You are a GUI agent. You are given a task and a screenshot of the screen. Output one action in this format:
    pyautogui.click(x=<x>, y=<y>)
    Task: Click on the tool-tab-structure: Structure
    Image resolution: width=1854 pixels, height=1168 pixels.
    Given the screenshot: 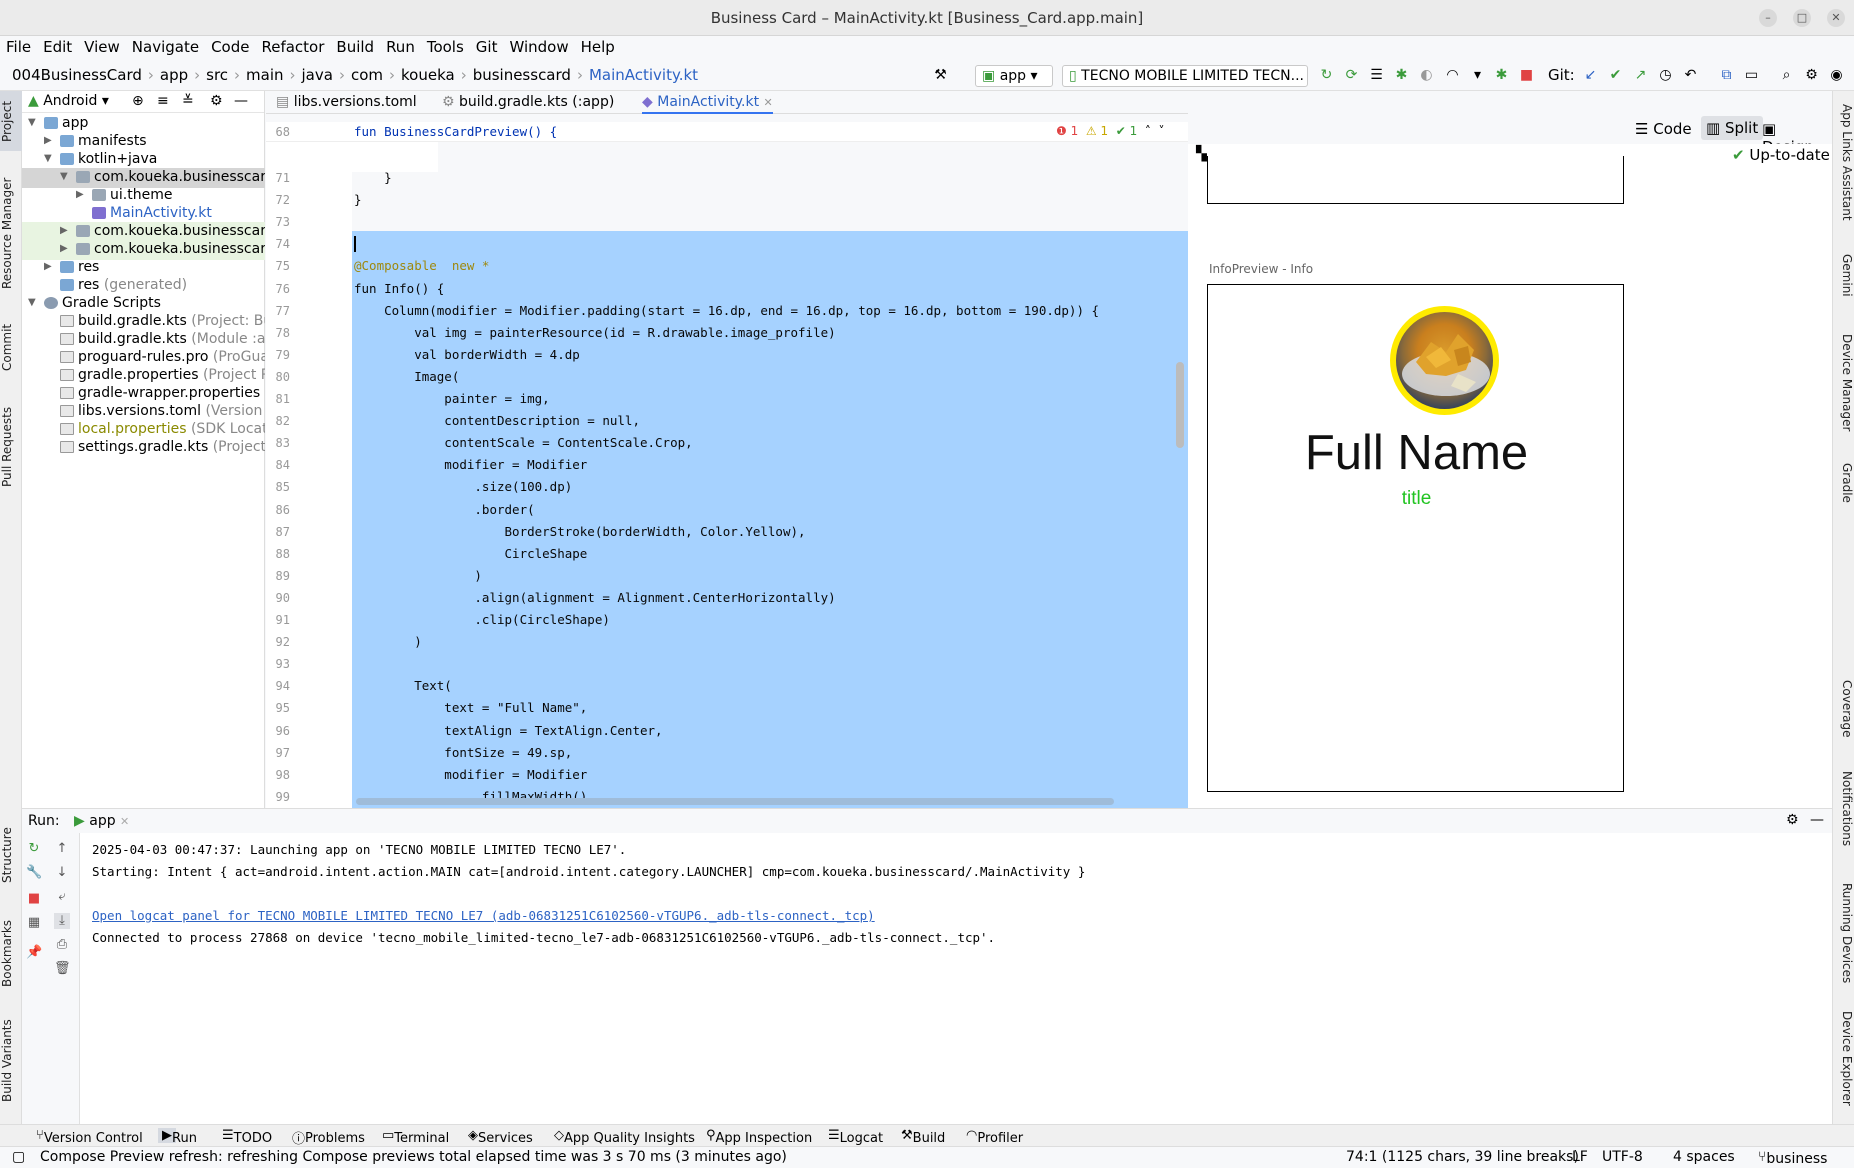 What is the action you would take?
    pyautogui.click(x=11, y=855)
    